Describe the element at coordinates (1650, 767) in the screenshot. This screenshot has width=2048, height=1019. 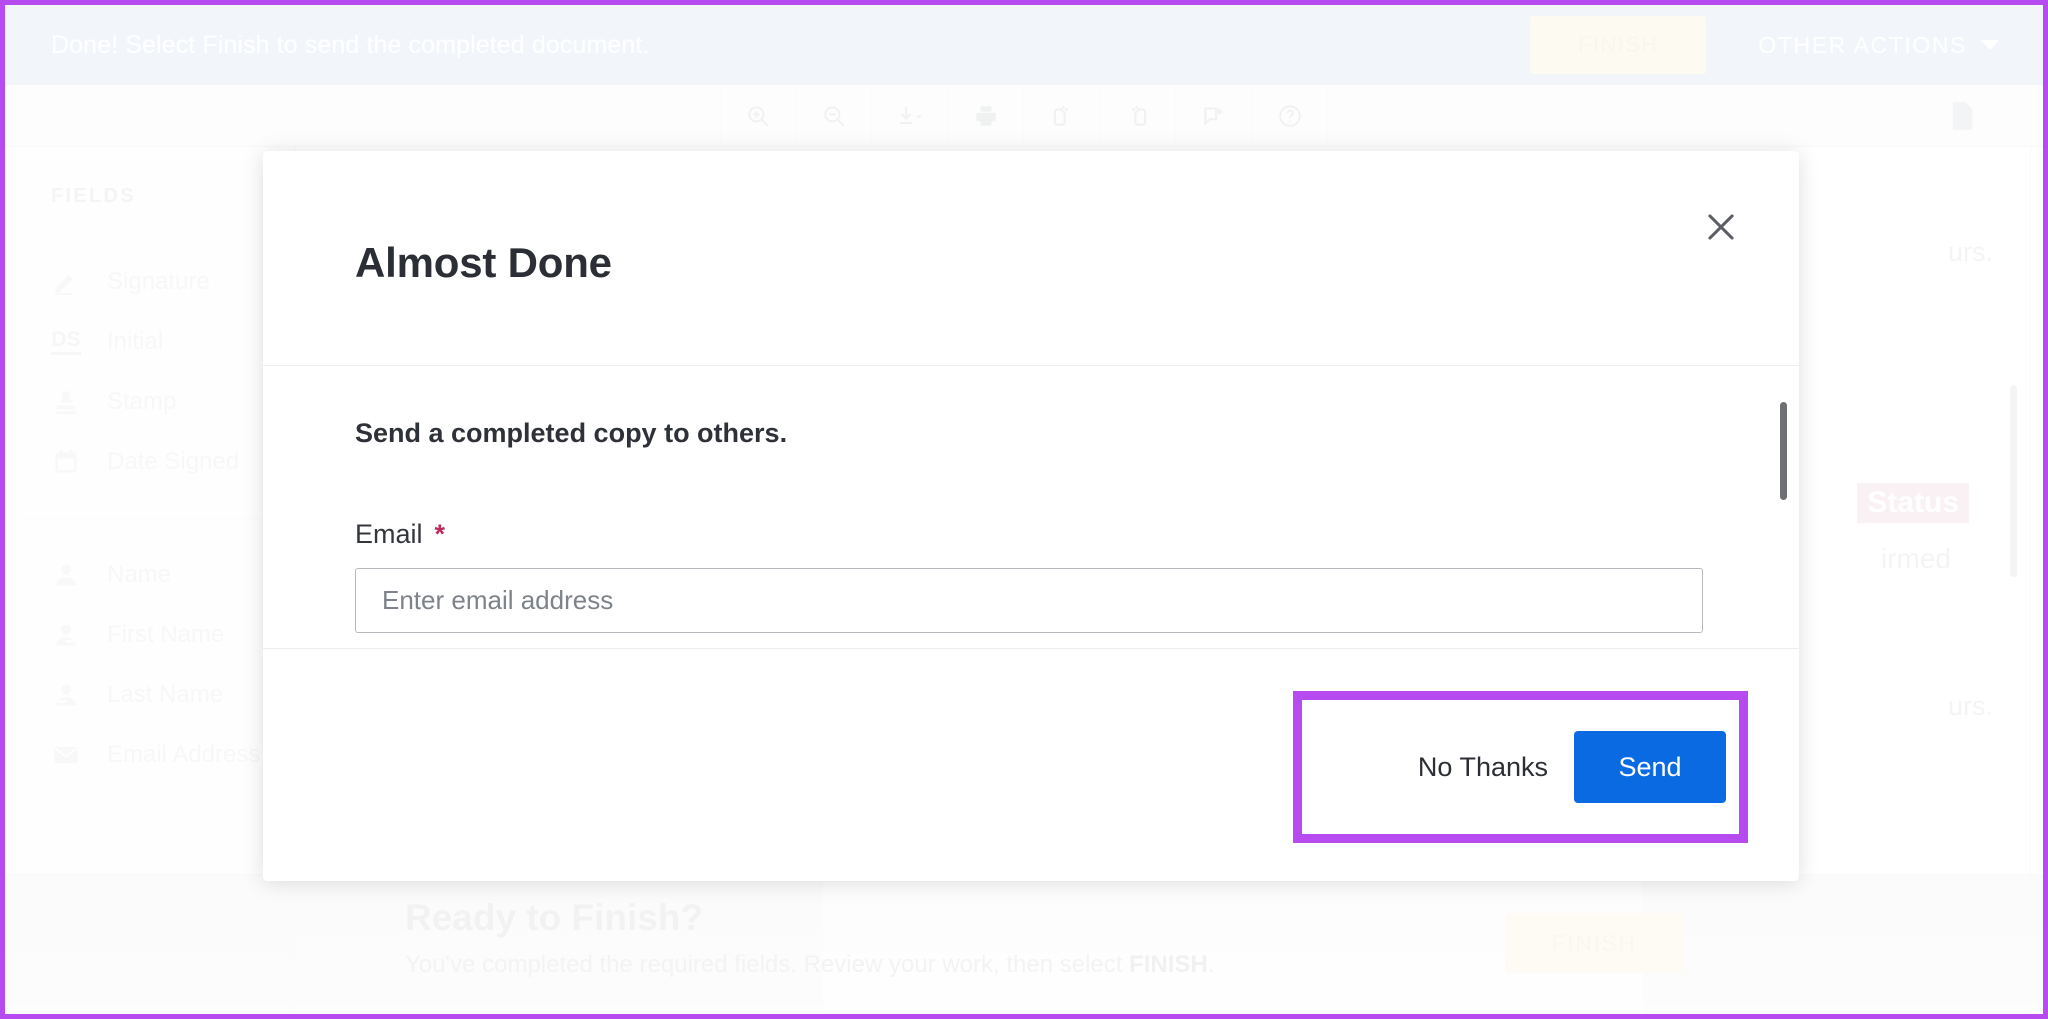
I see `send-button: Send` at that location.